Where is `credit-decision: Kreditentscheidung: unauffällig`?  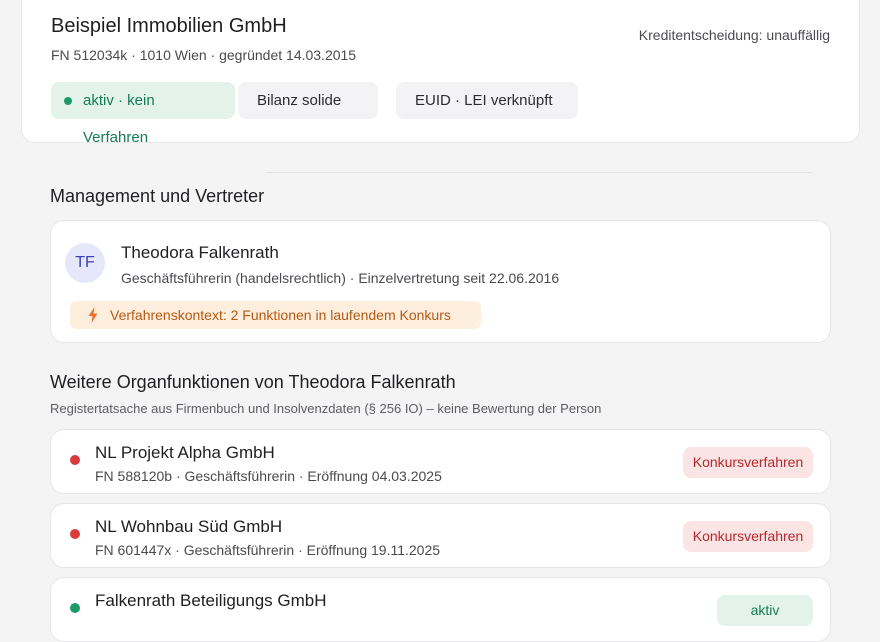 credit-decision: Kreditentscheidung: unauffällig is located at coordinates (734, 35).